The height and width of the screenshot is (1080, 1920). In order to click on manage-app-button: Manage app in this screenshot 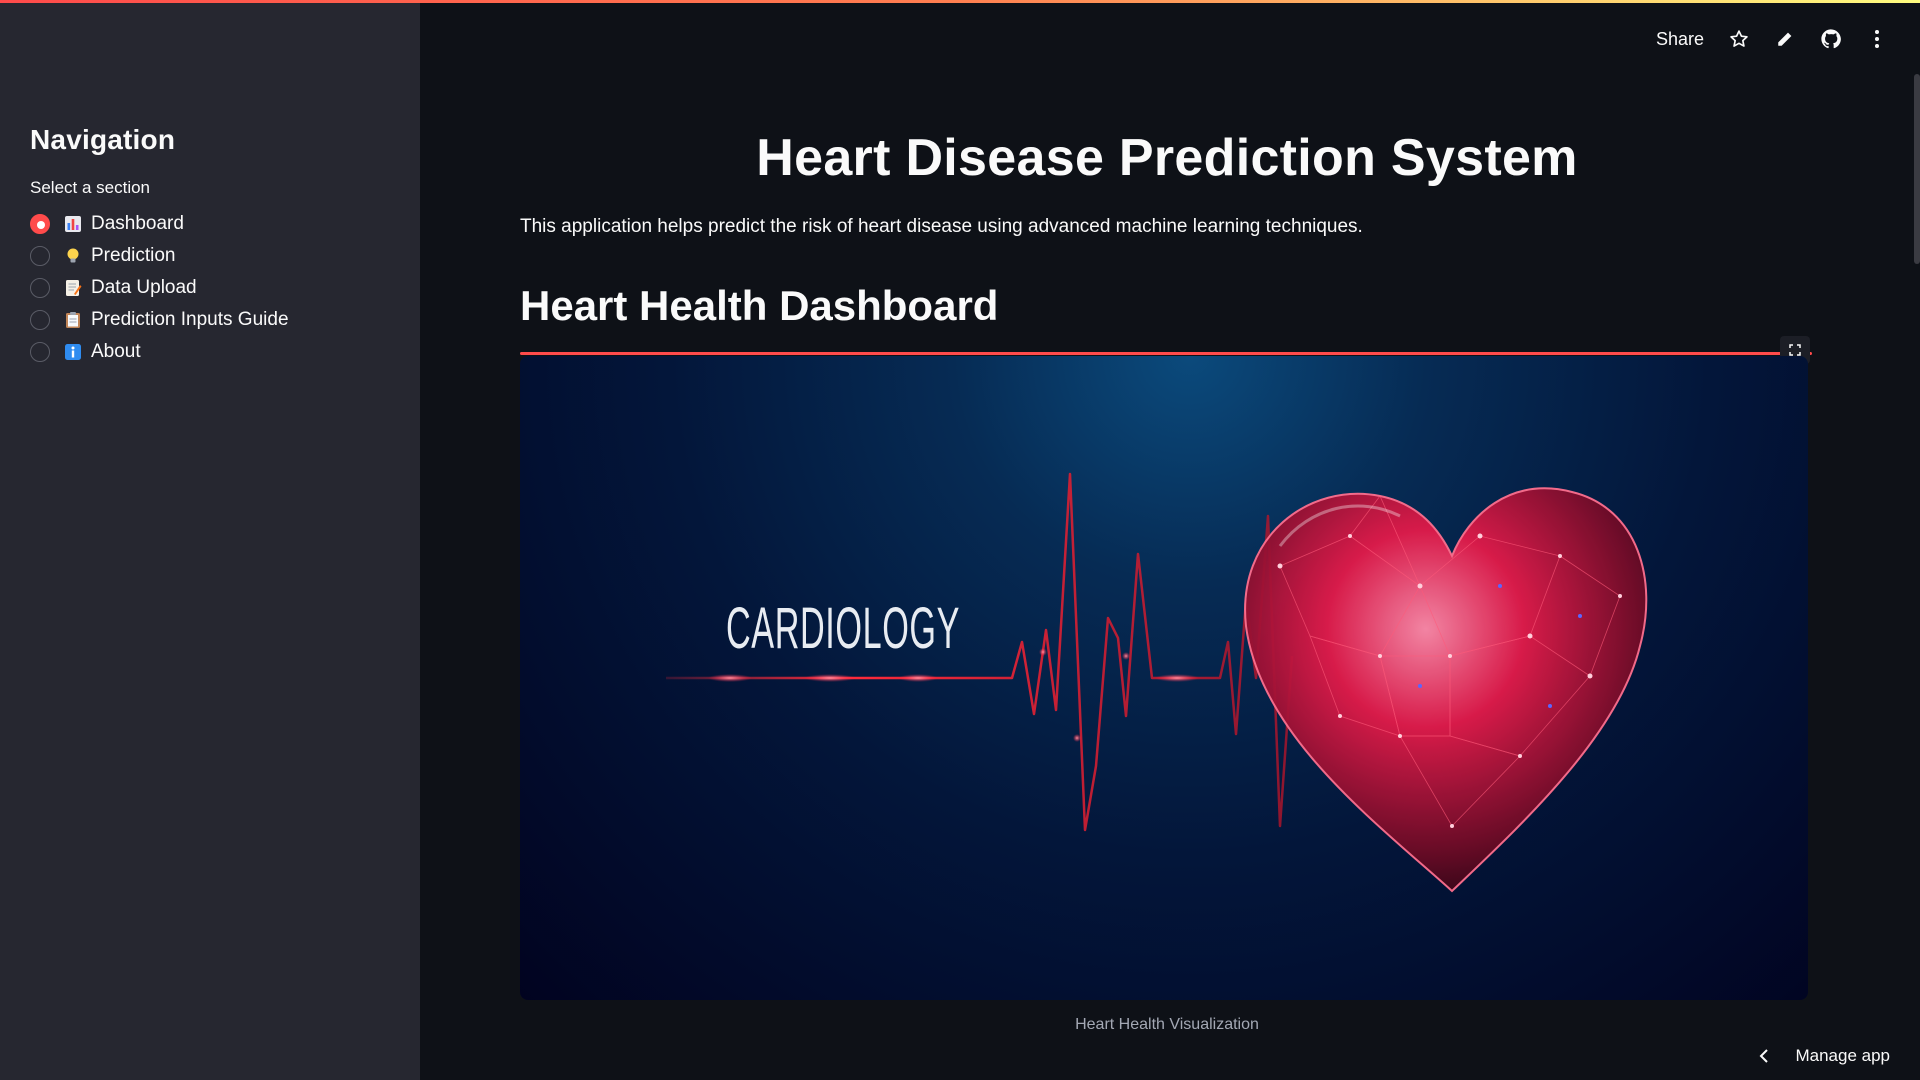, I will do `click(1824, 1056)`.